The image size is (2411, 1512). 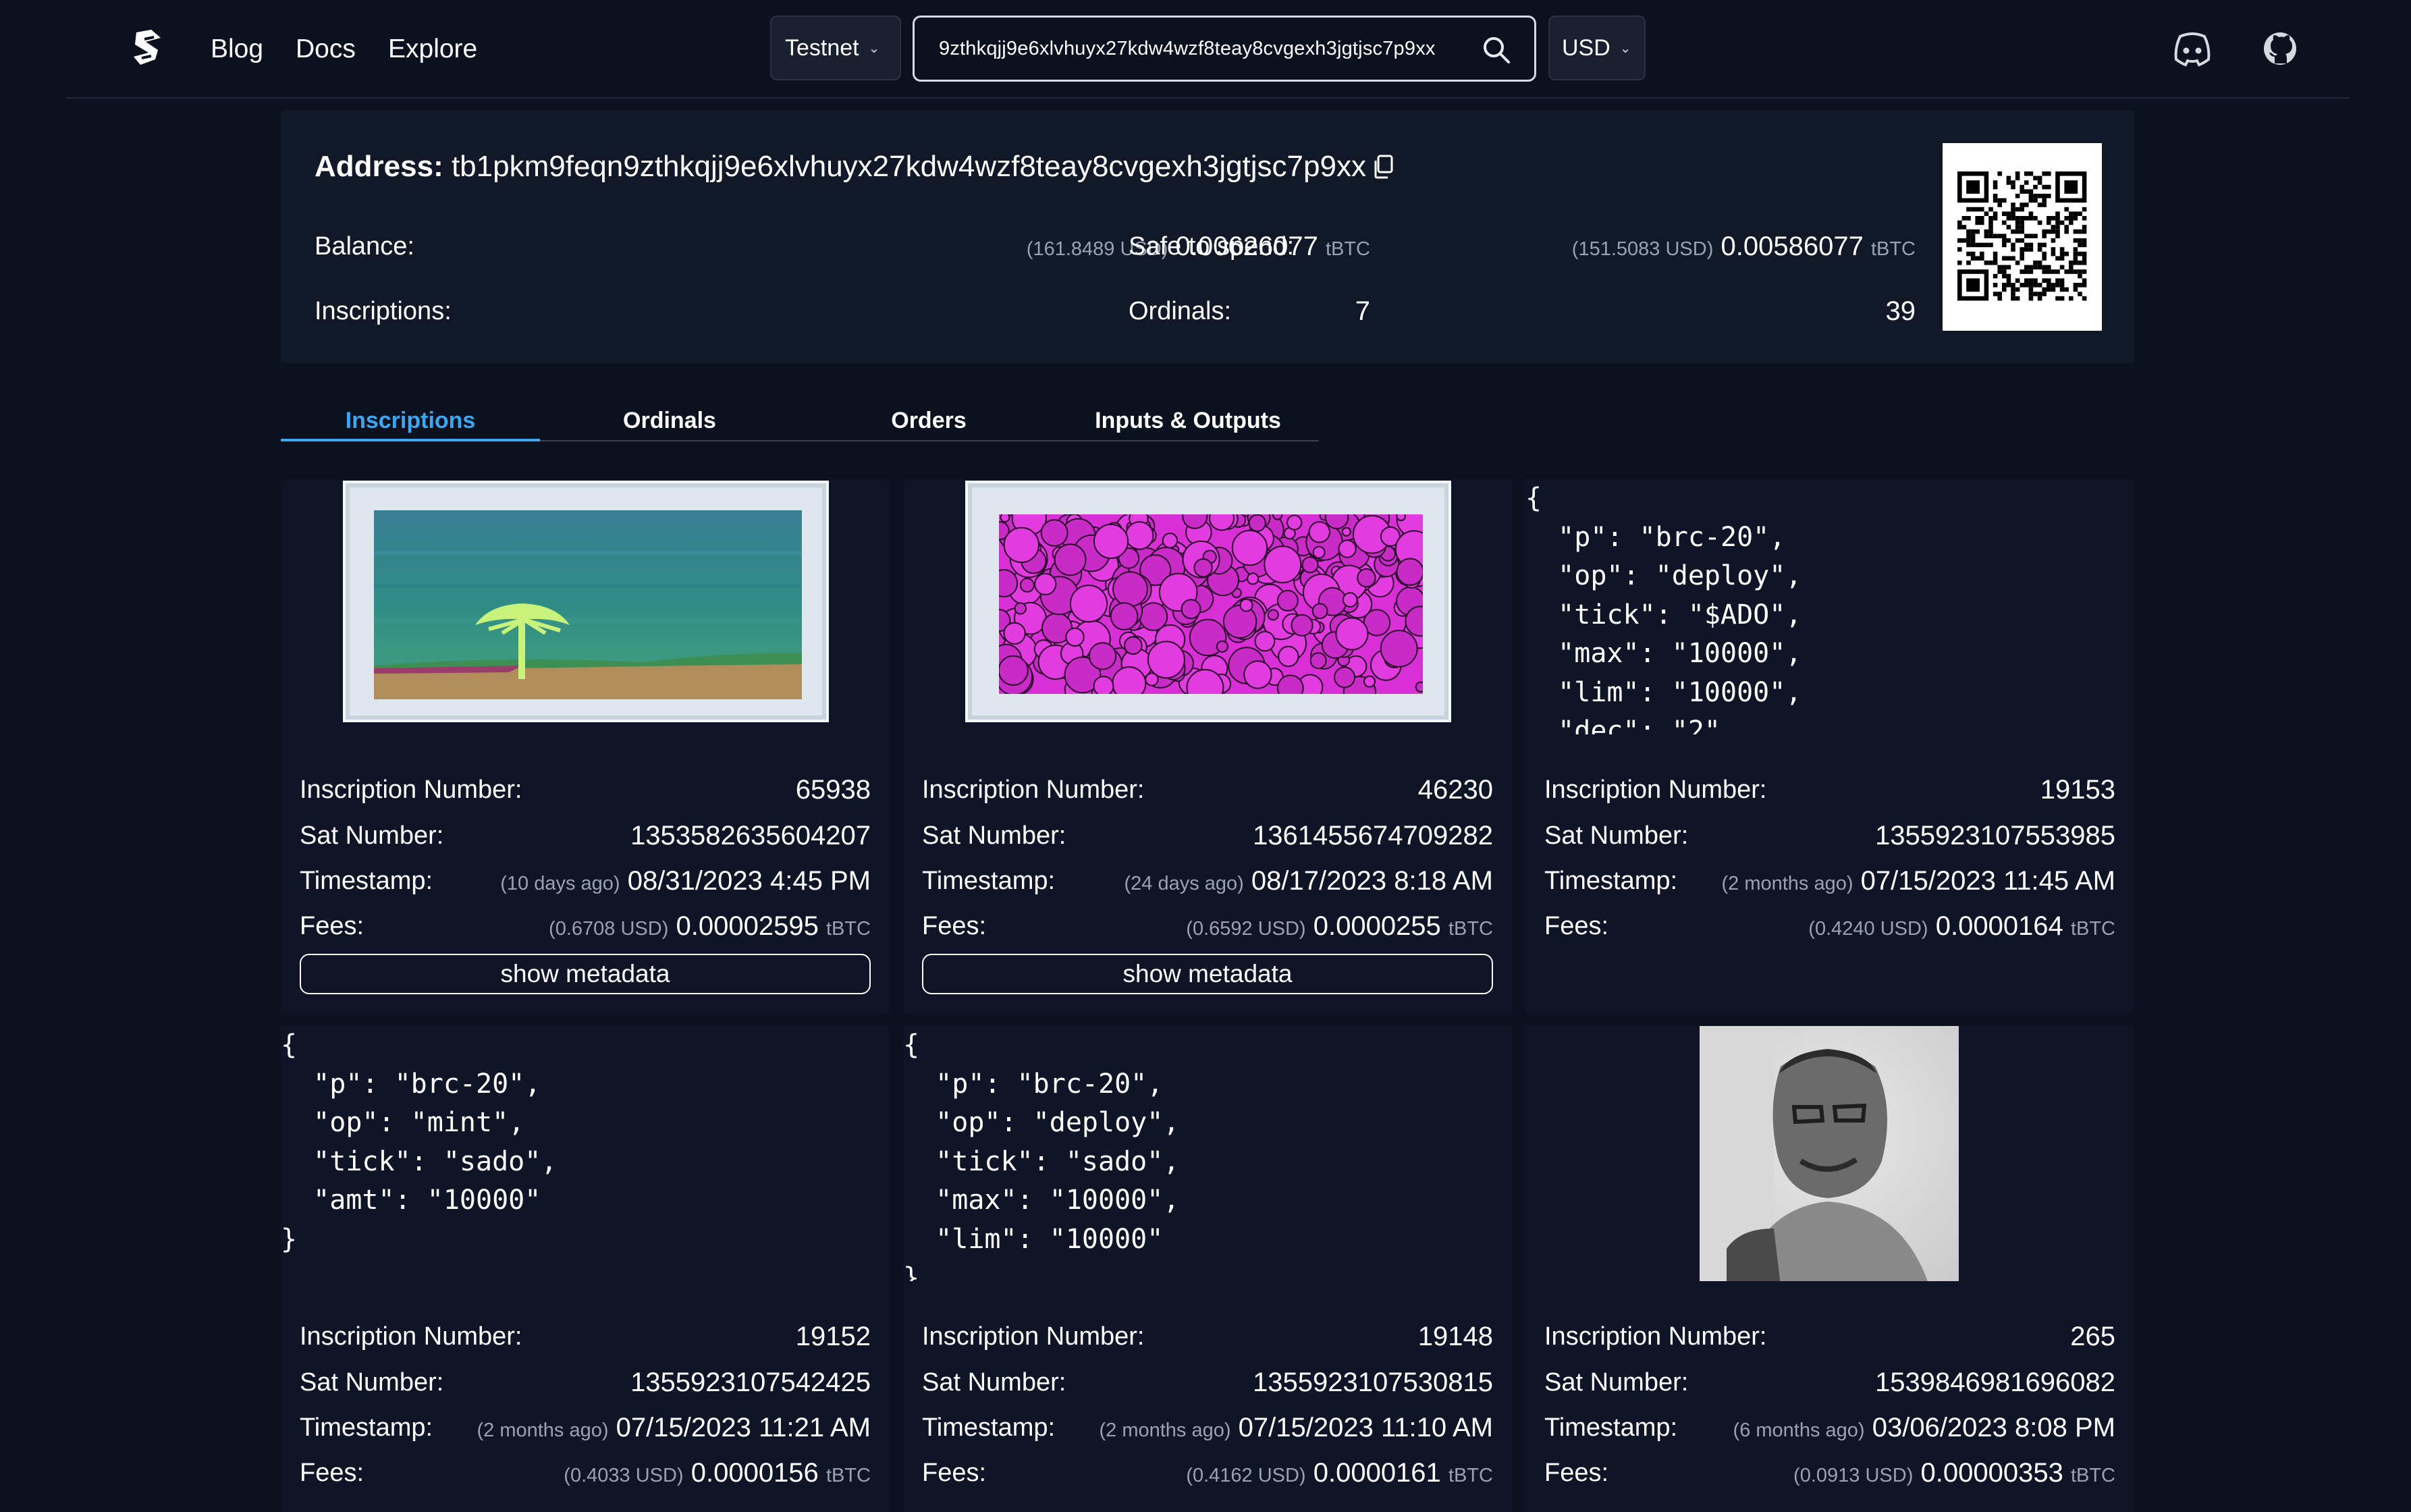 I want to click on sat-number-value: 1353582635604207, so click(x=750, y=835).